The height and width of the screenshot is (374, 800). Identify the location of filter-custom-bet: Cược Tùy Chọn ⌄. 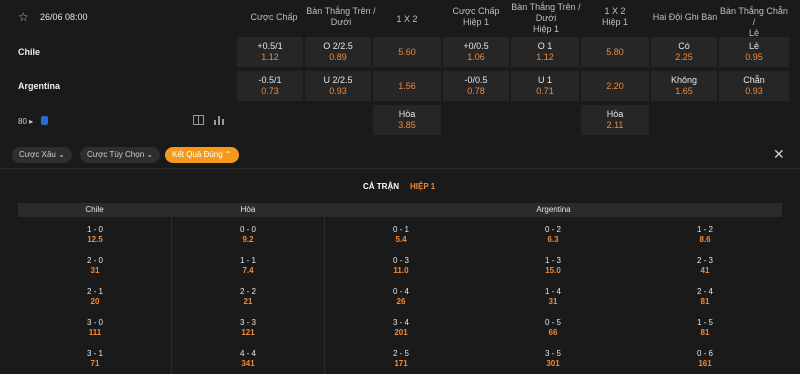
(120, 155).